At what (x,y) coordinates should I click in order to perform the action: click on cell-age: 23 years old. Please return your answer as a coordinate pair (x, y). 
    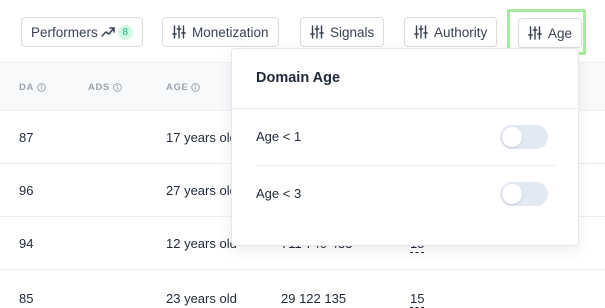
    Looking at the image, I should click on (201, 298).